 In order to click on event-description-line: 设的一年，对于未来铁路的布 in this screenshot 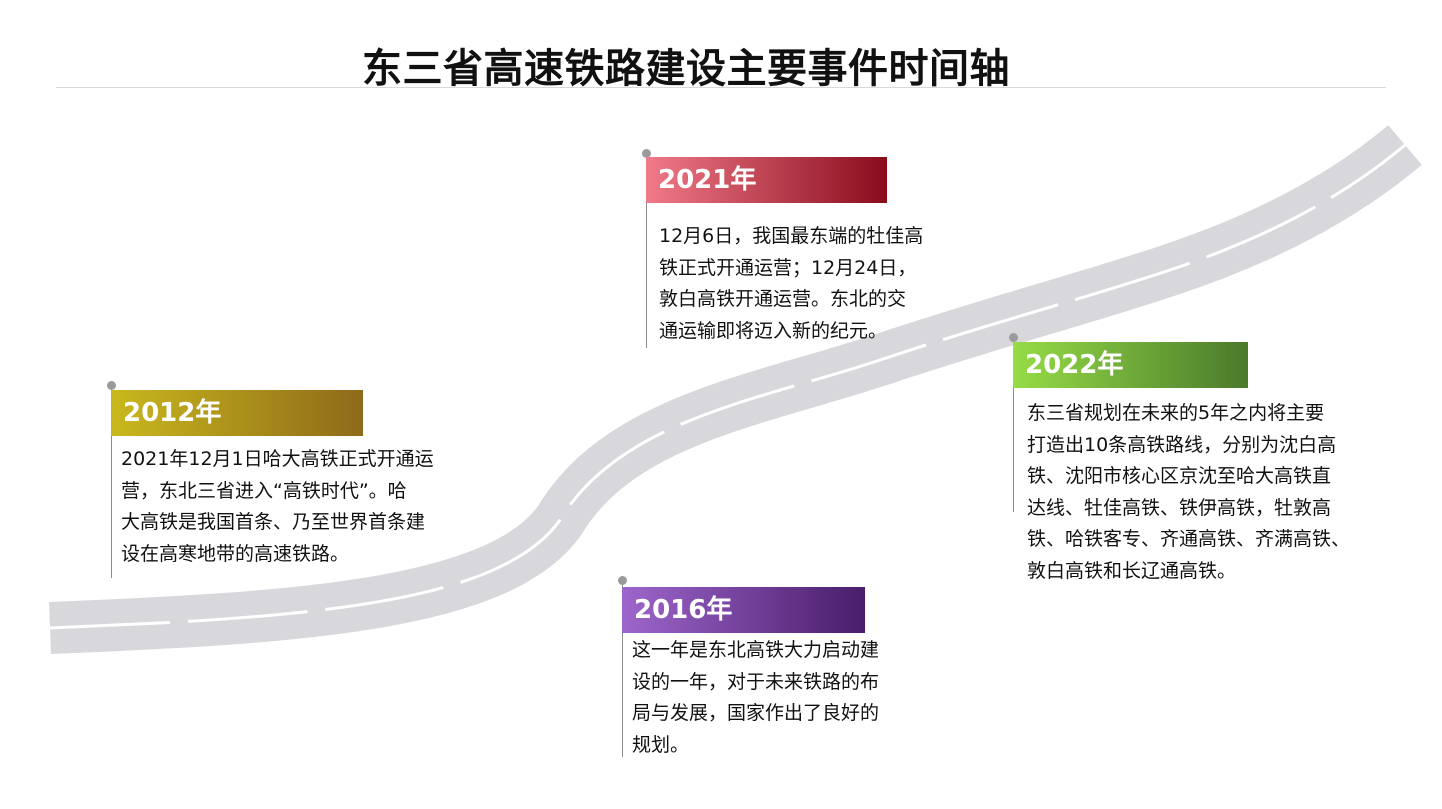, I will do `click(756, 681)`.